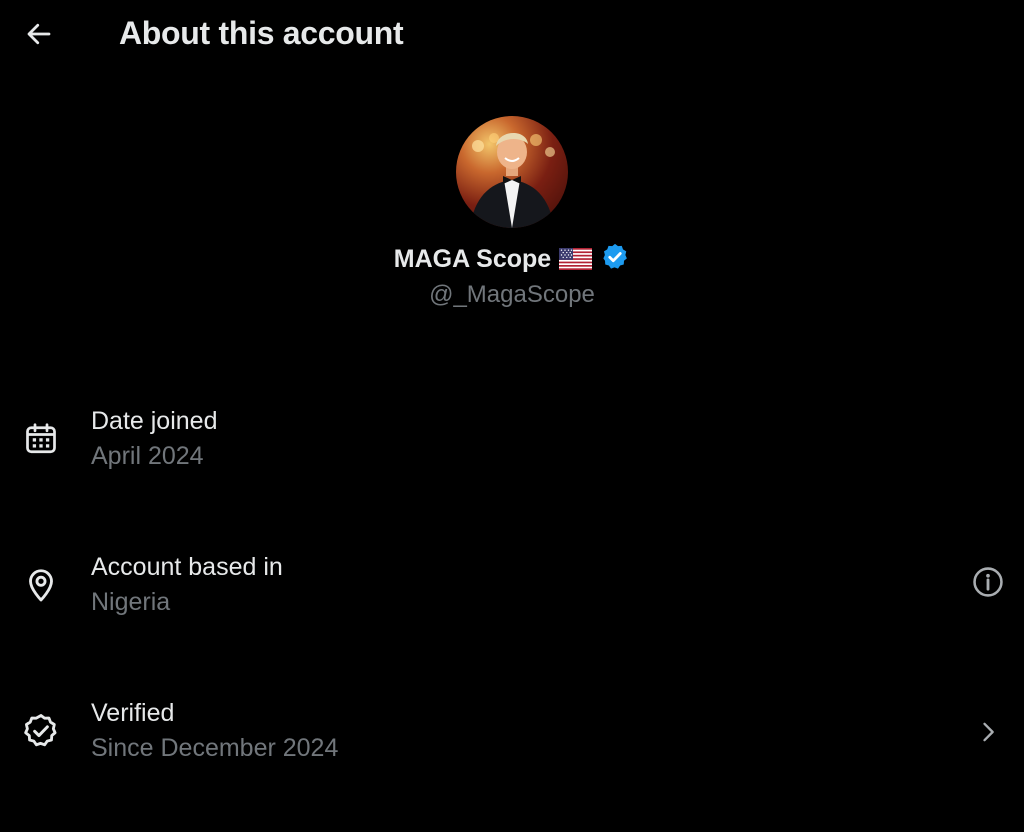 Image resolution: width=1024 pixels, height=832 pixels. What do you see at coordinates (214, 730) in the screenshot?
I see `verified-text: Verified Since December 2024` at bounding box center [214, 730].